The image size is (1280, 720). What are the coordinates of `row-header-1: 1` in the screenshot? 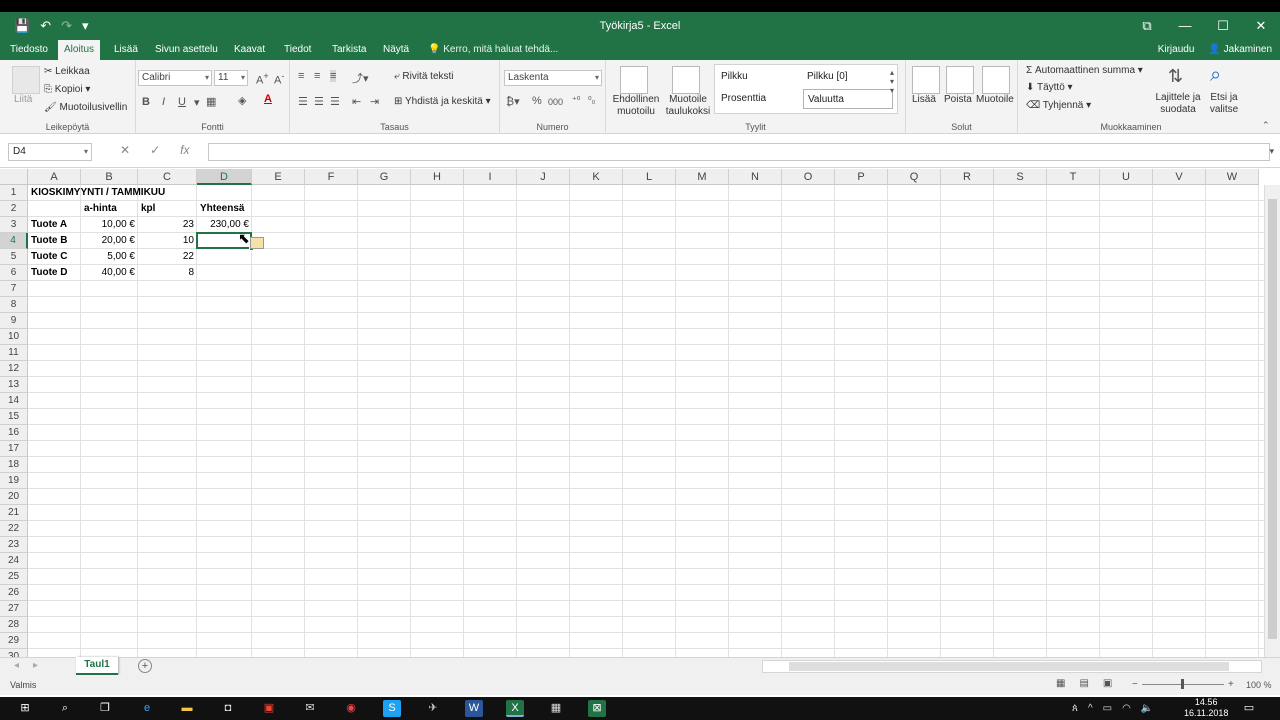 It's located at (14, 193).